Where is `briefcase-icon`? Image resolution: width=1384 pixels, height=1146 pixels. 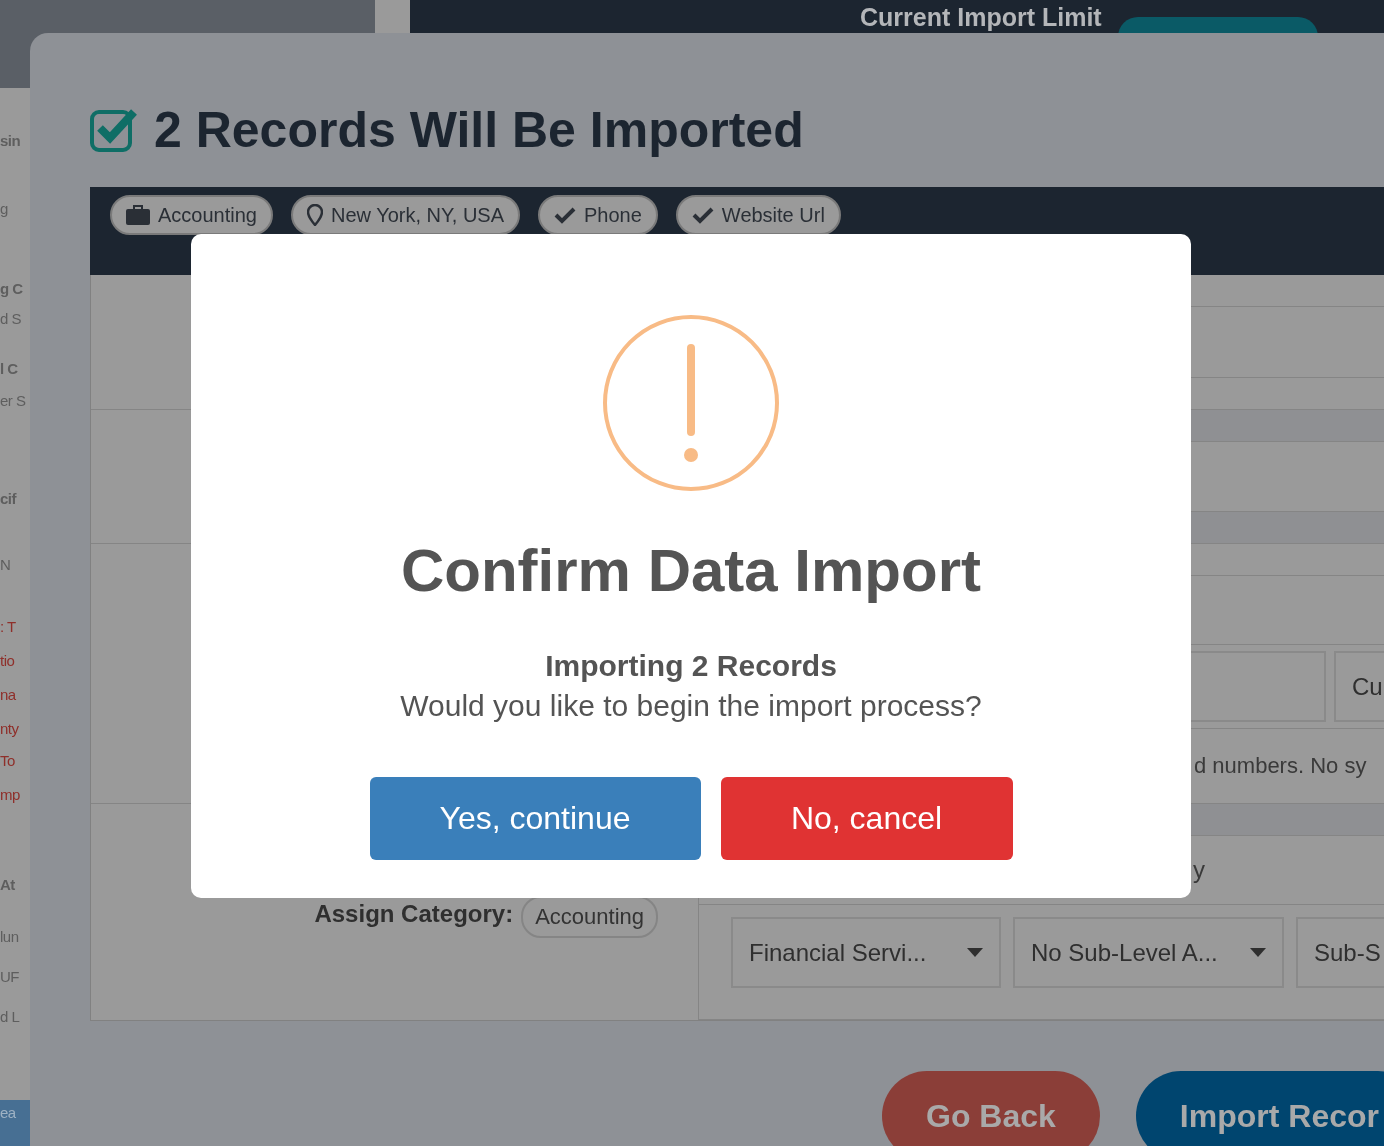 briefcase-icon is located at coordinates (138, 215).